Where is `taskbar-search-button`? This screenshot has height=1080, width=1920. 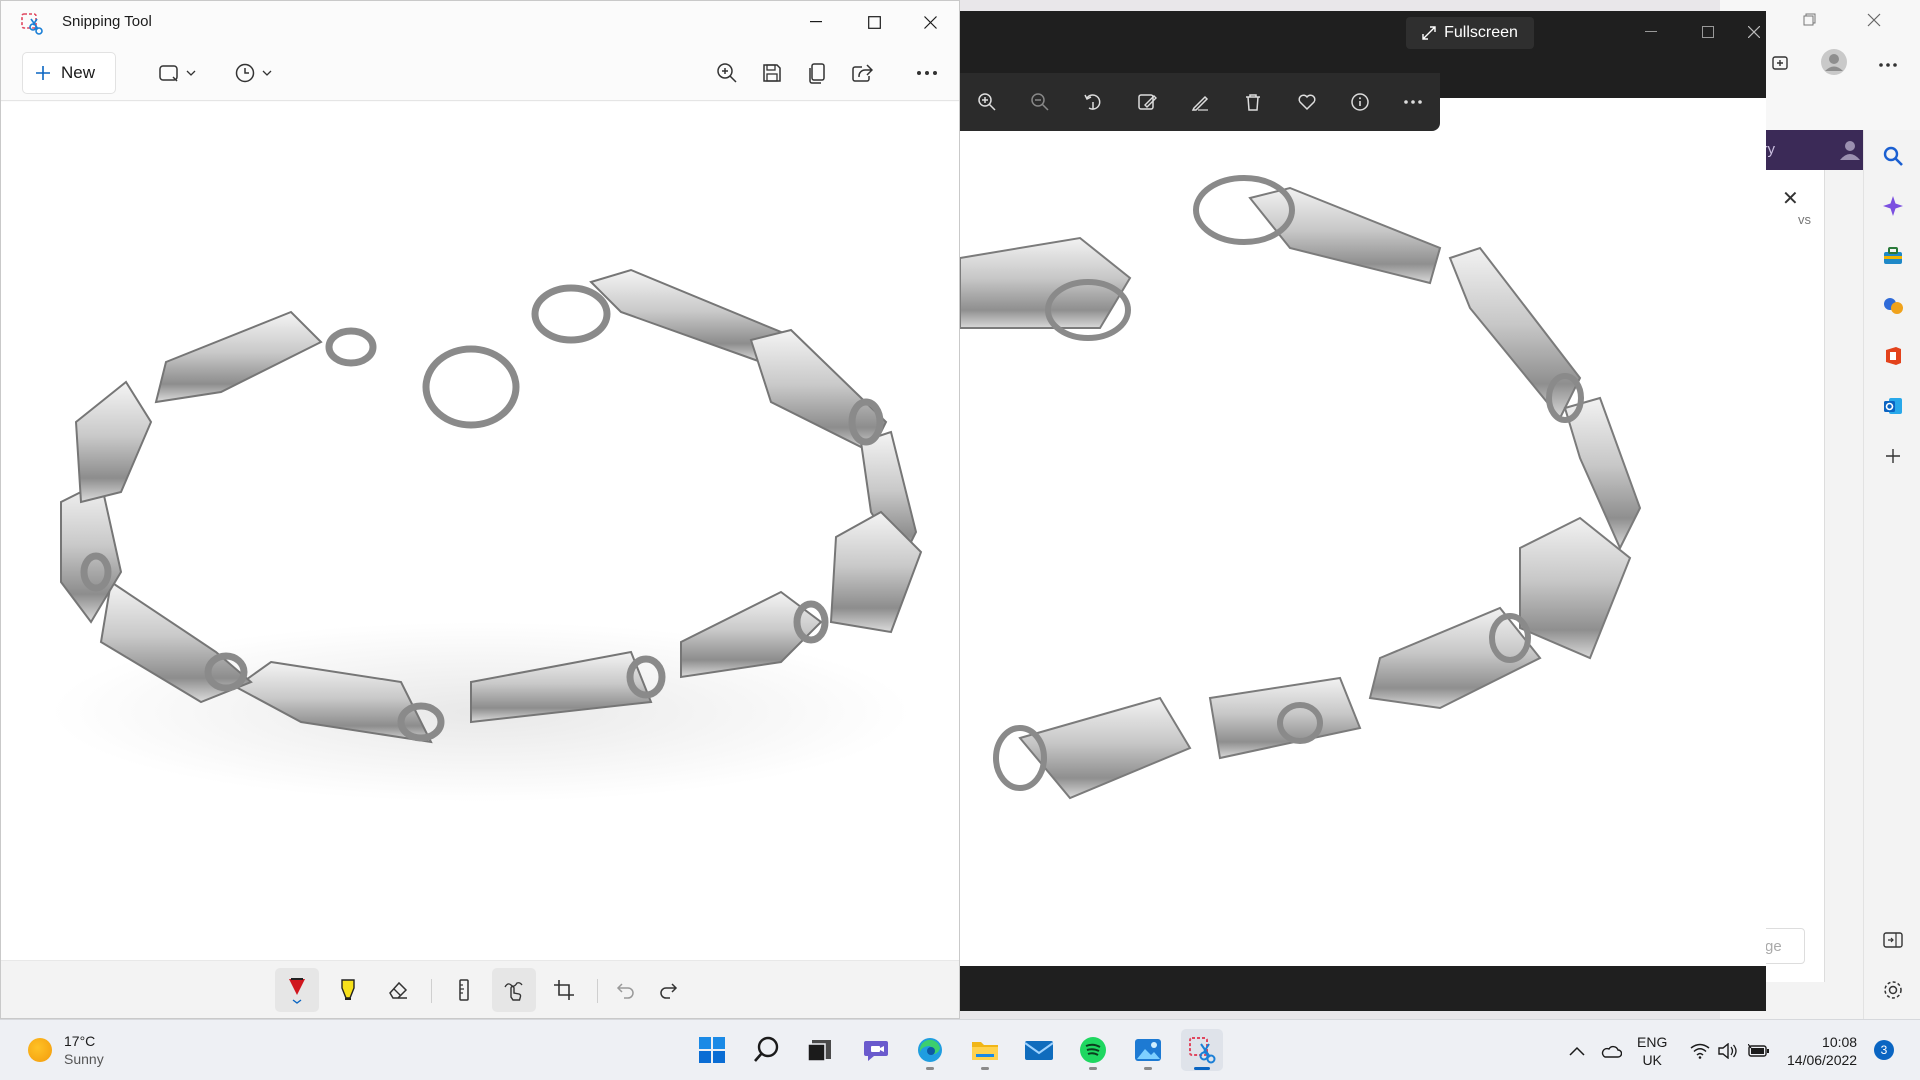
taskbar-search-button is located at coordinates (767, 1050).